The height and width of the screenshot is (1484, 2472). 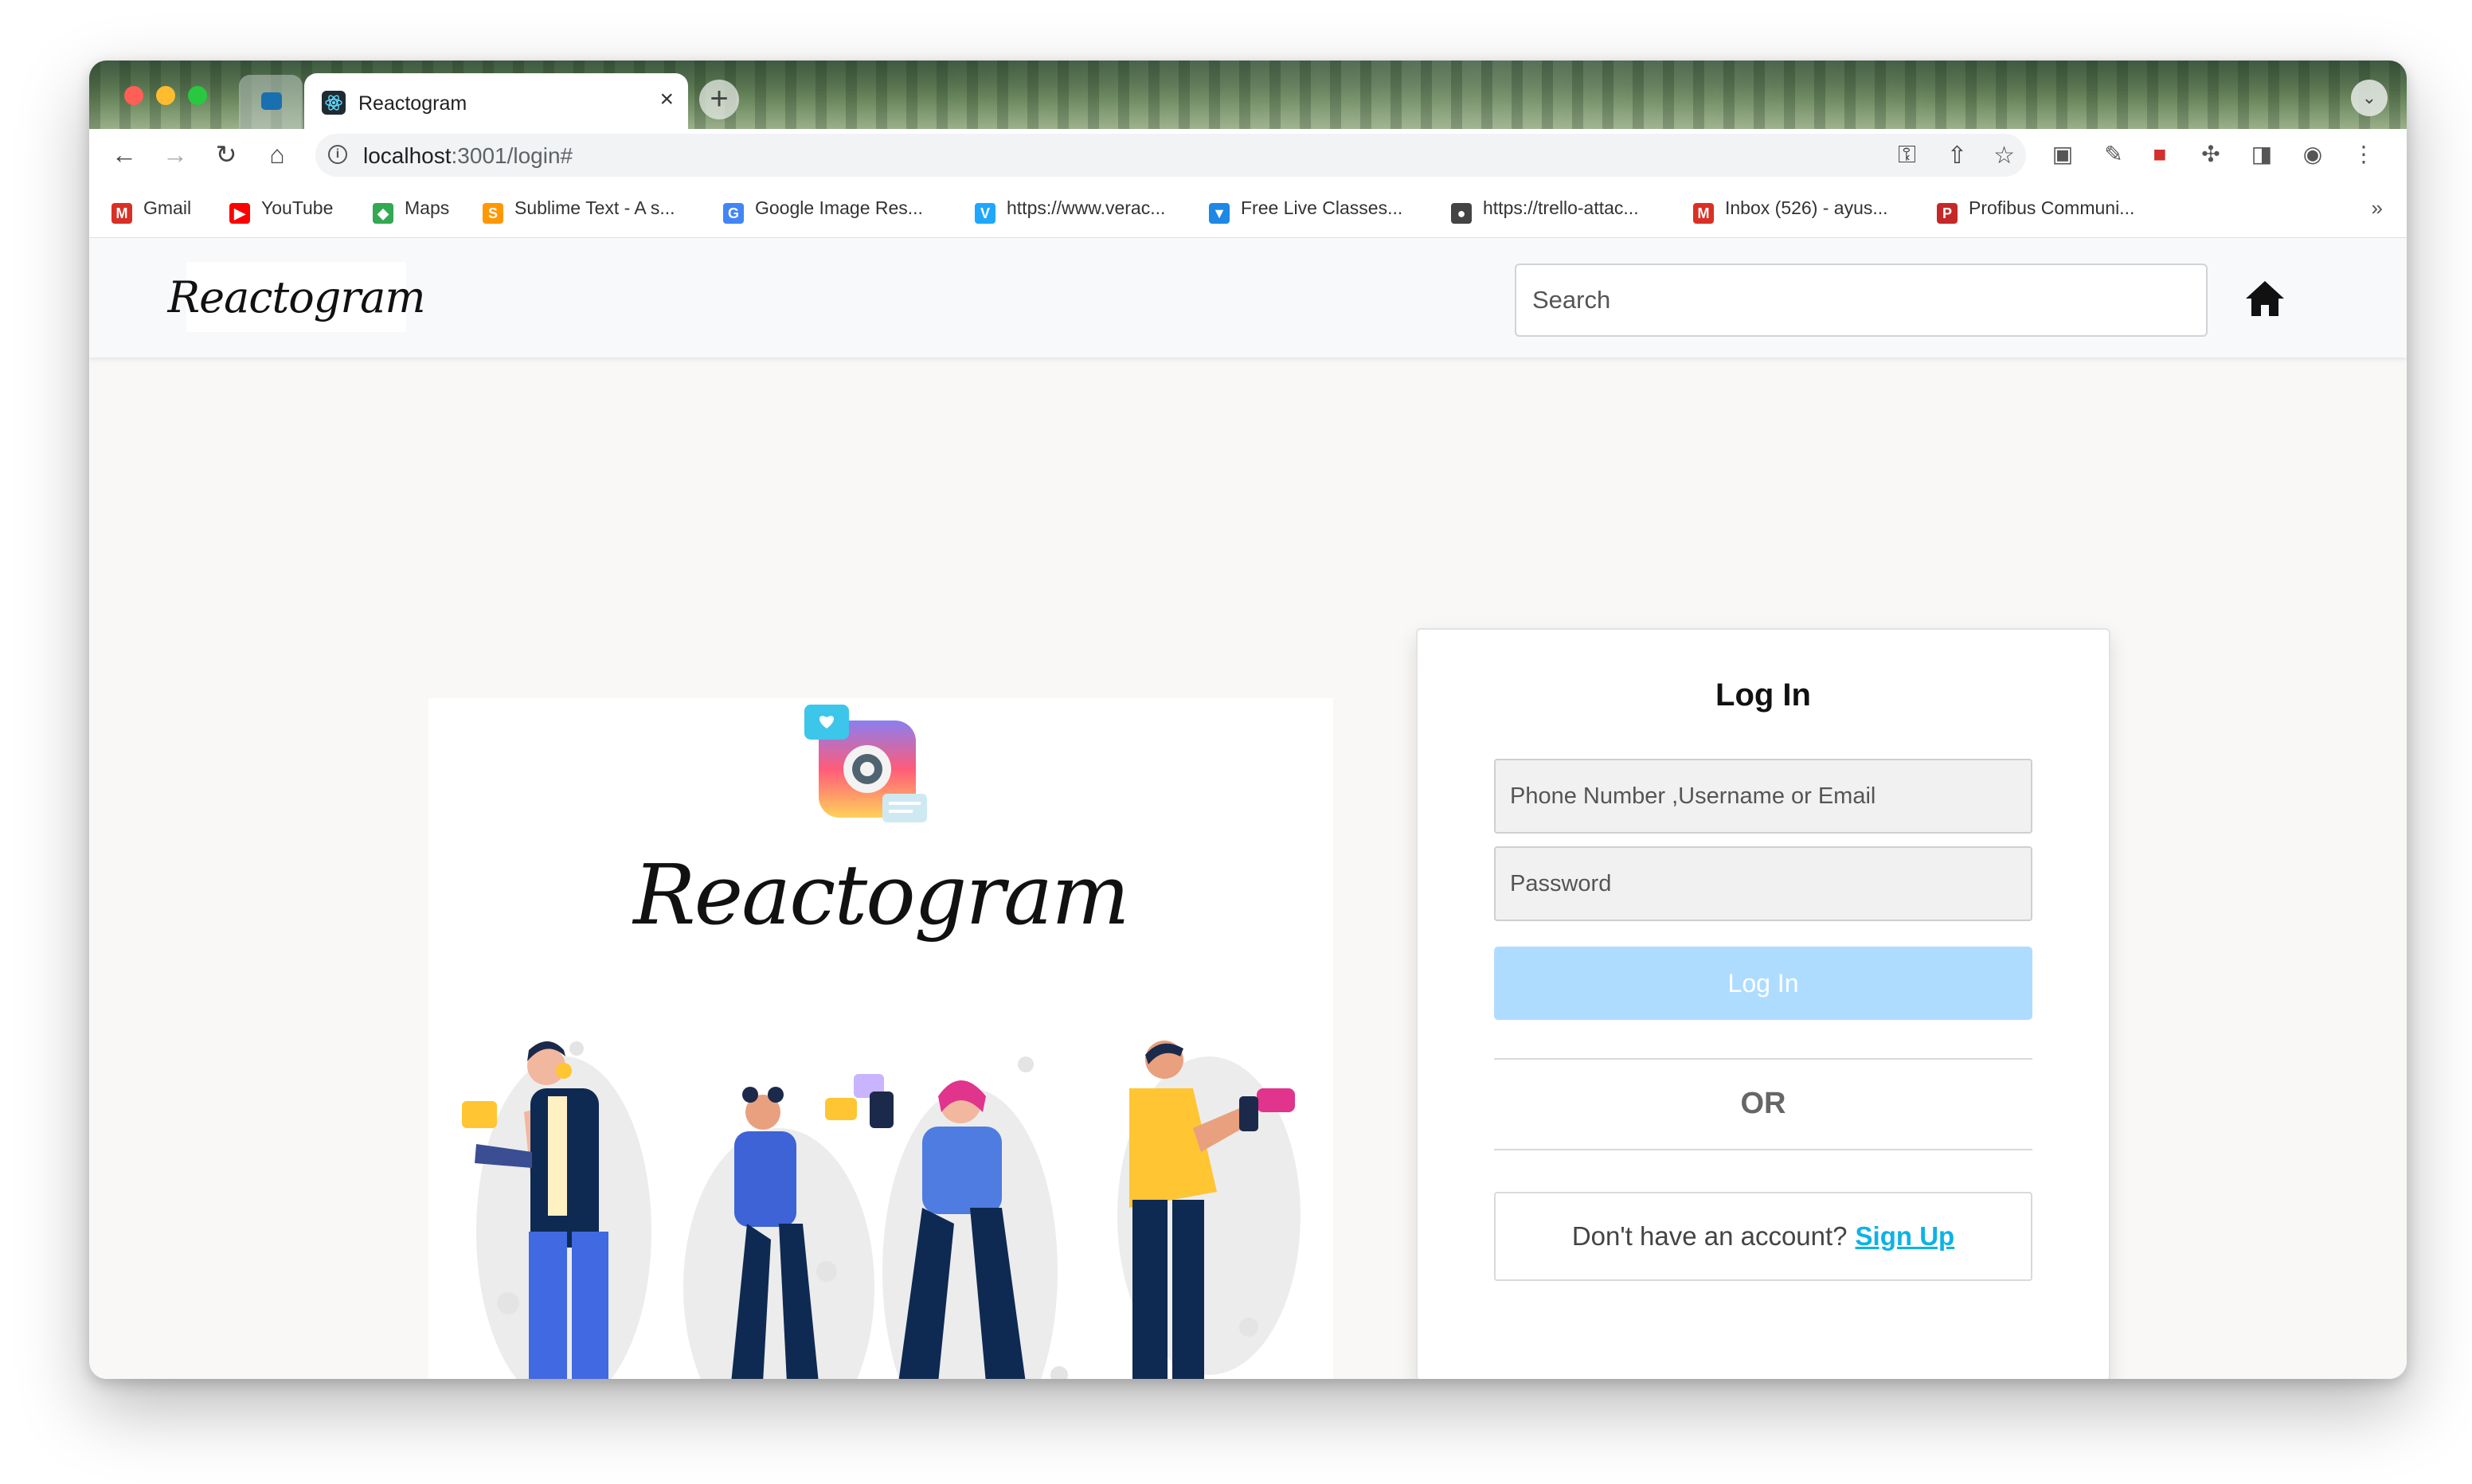 I want to click on youtube-icon: ▶, so click(x=239, y=213).